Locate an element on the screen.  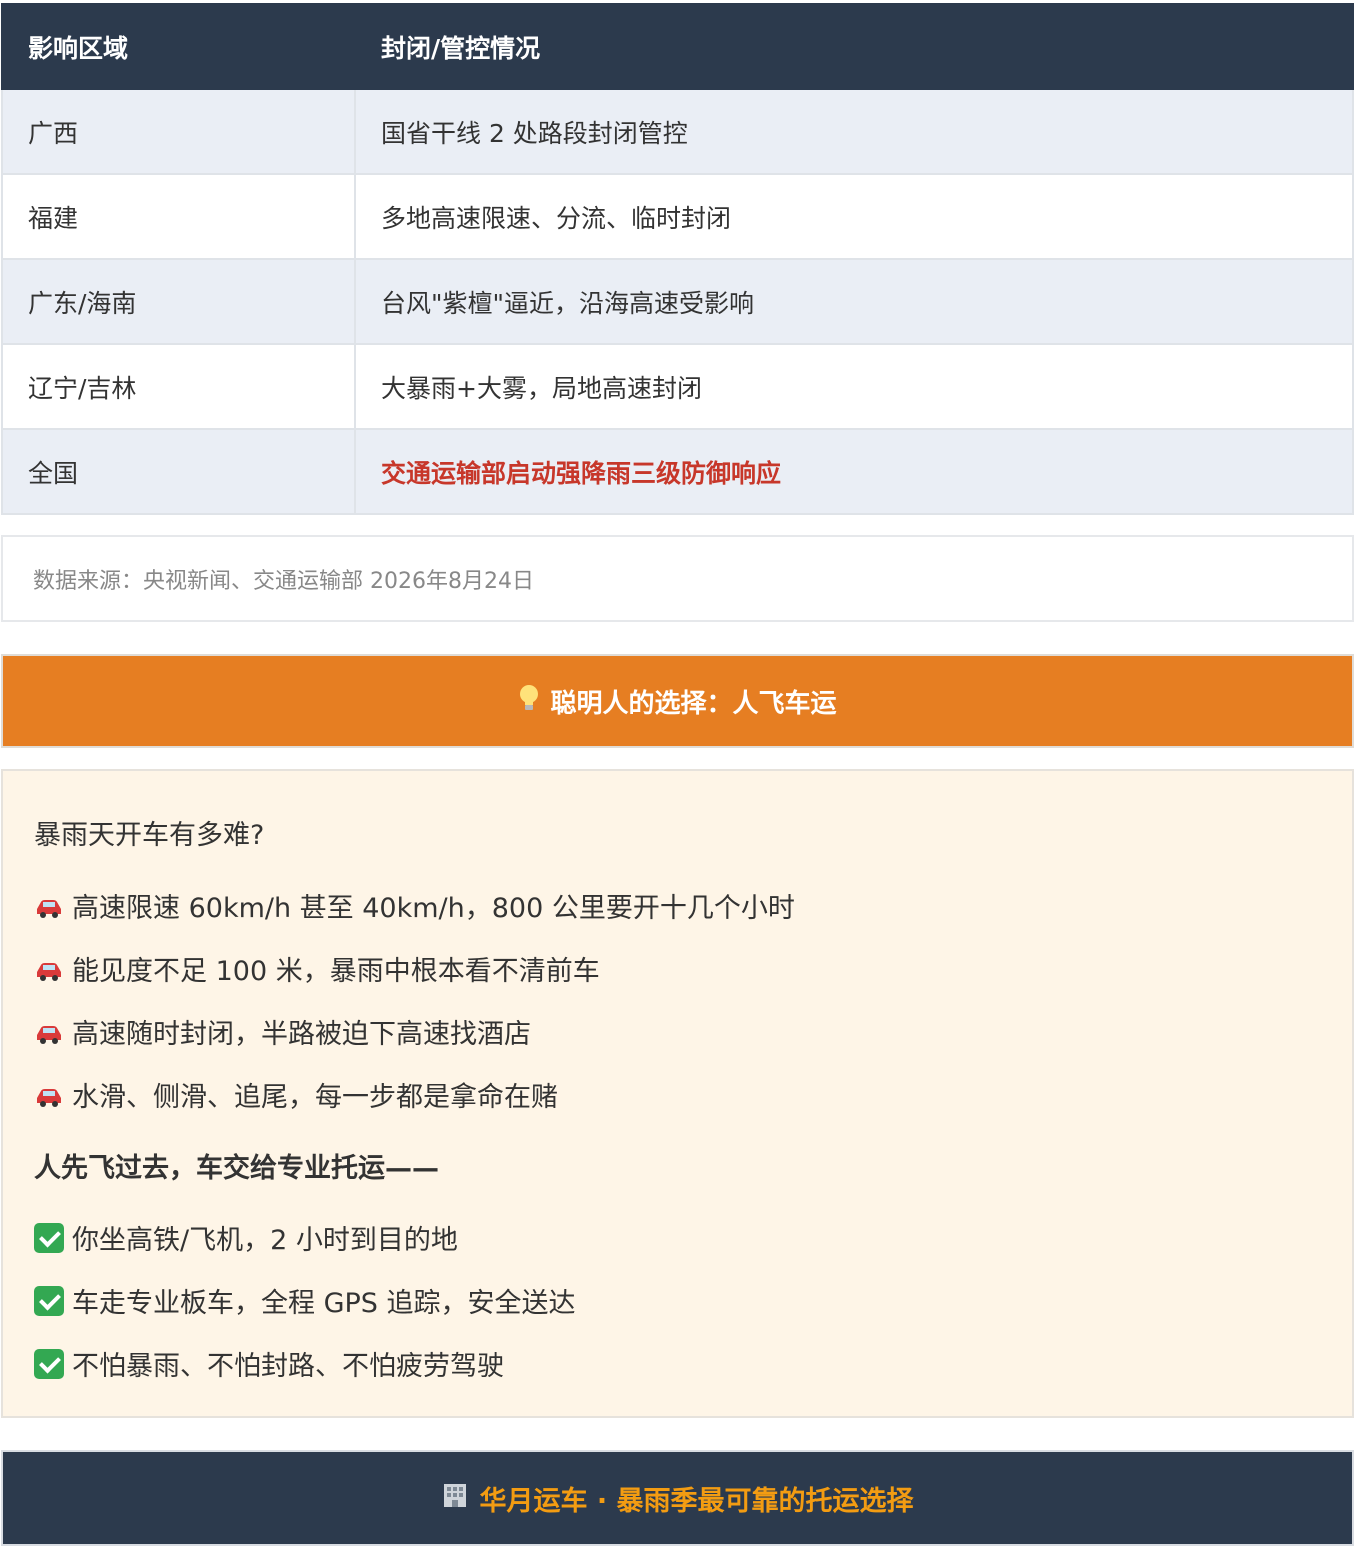
benefit-item: 不怕暴雨、不怕封路、不怕疲劳驾驶 is located at coordinates (269, 1363).